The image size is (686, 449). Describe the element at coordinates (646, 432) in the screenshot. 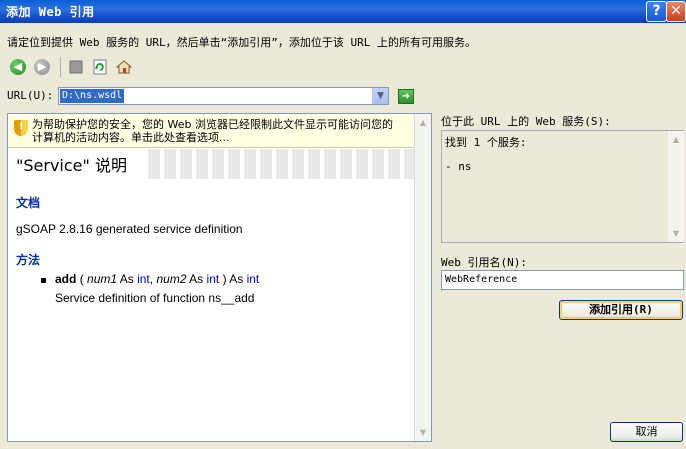

I see `cancel-button: 取消` at that location.